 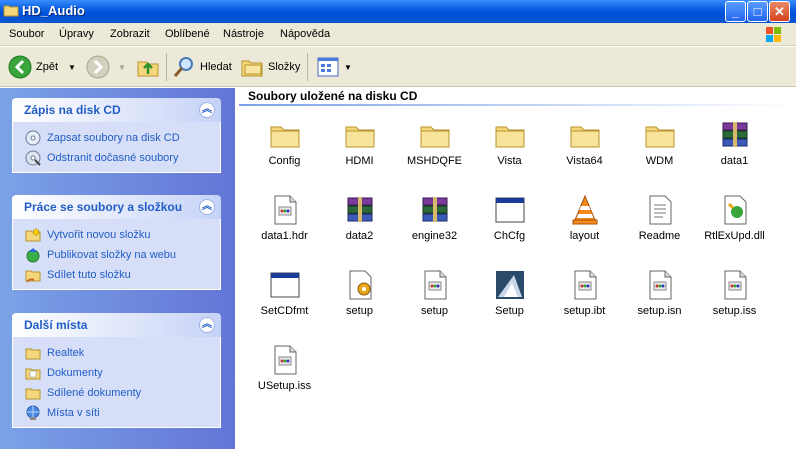 What do you see at coordinates (72, 67) in the screenshot?
I see `back-dropdown-icon: ▼` at bounding box center [72, 67].